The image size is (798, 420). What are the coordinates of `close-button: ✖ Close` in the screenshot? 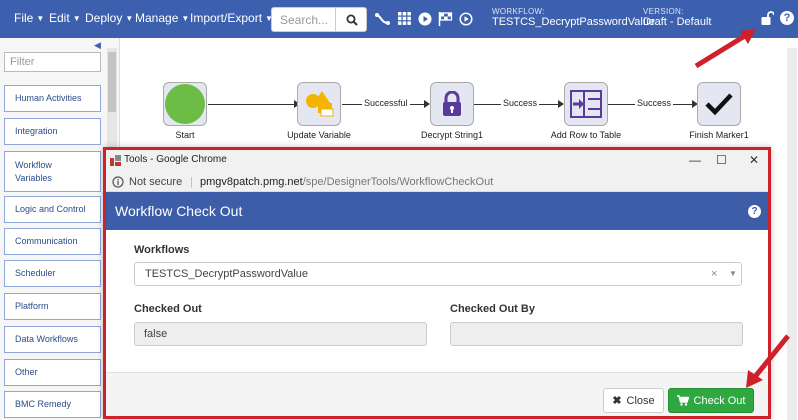 It's located at (633, 400).